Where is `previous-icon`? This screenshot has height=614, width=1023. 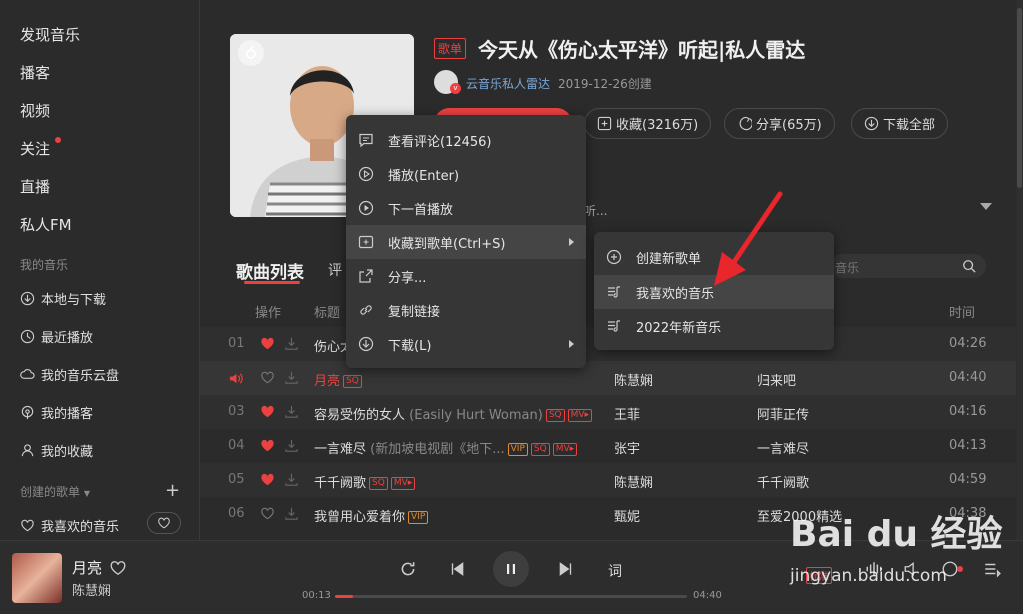 previous-icon is located at coordinates (457, 569).